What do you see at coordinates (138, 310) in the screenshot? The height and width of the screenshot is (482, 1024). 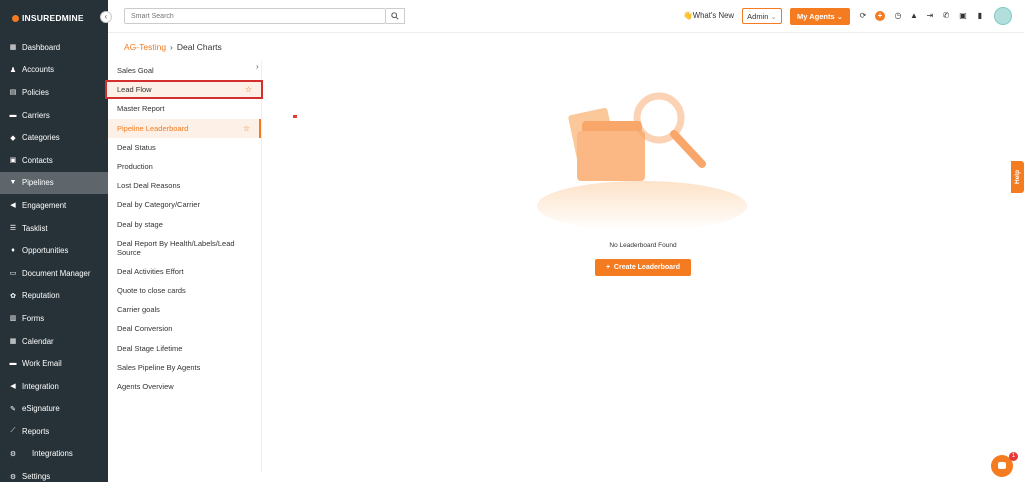 I see `report-item-label: Carrier goals` at bounding box center [138, 310].